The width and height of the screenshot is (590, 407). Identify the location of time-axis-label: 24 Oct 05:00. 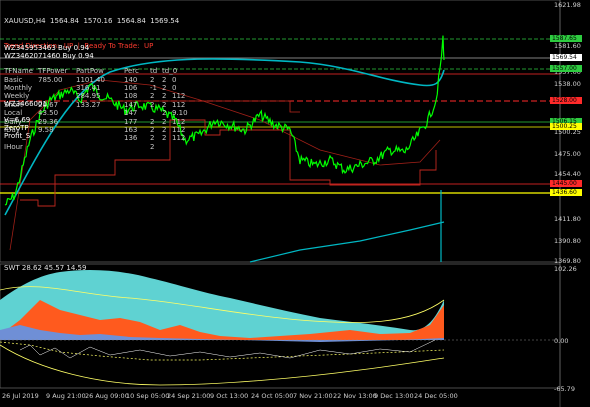
(272, 396).